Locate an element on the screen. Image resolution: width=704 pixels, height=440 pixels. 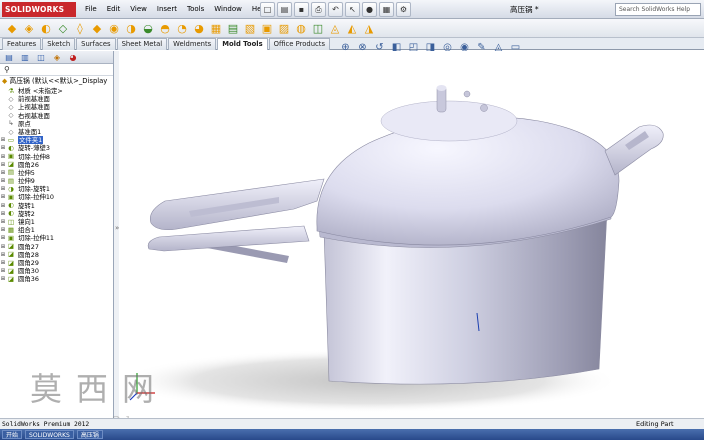
tree-item: ◇ 基准面1 is located at coordinates (56, 132).